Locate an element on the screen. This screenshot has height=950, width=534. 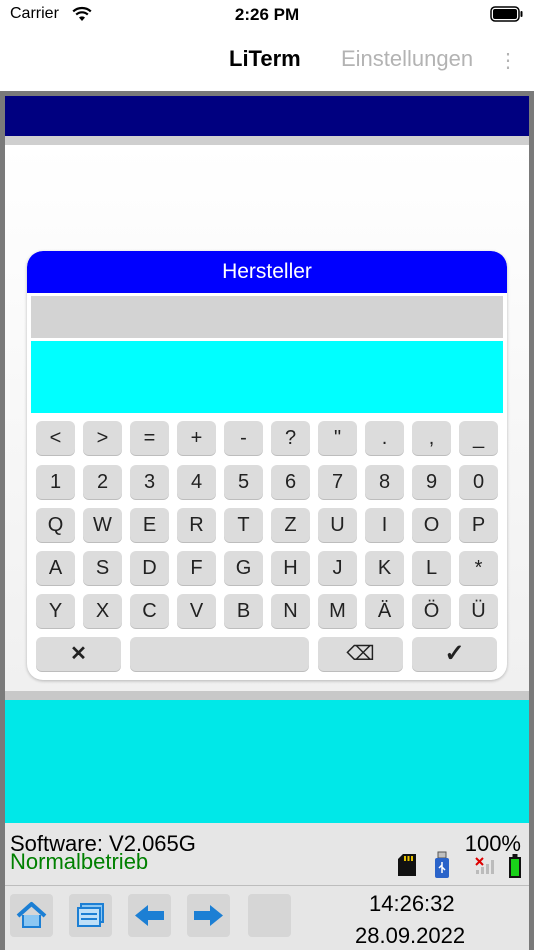
key: " is located at coordinates (337, 438).